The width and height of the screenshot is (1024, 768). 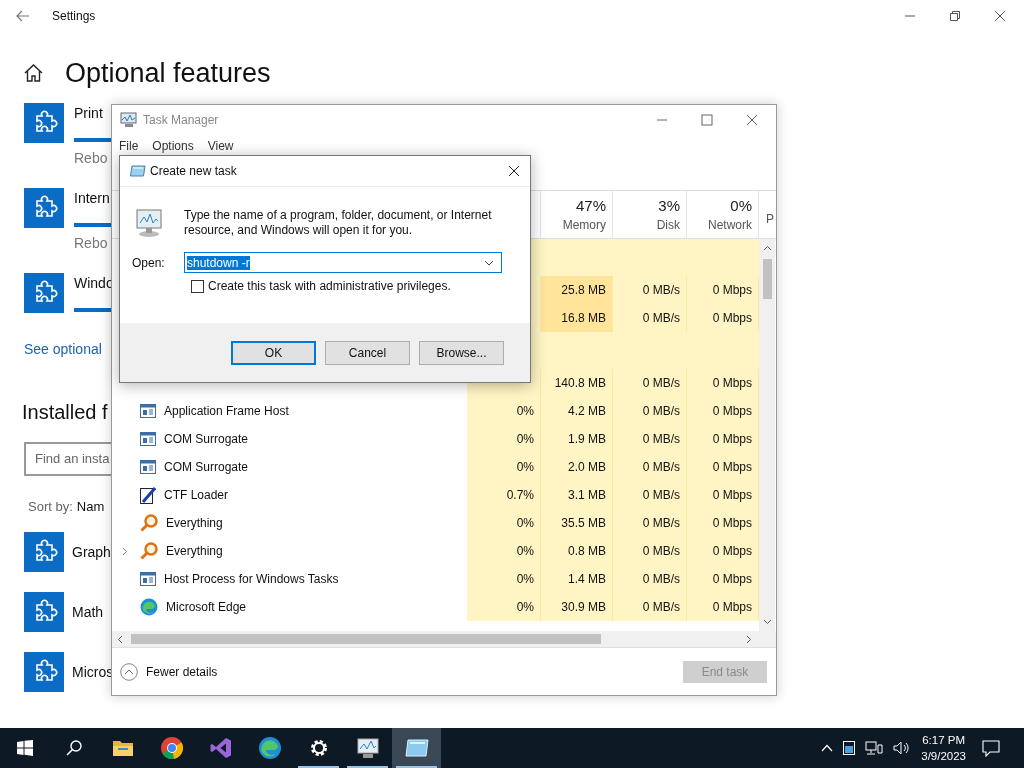 What do you see at coordinates (343, 262) in the screenshot?
I see `open-combobox: shutdown -r` at bounding box center [343, 262].